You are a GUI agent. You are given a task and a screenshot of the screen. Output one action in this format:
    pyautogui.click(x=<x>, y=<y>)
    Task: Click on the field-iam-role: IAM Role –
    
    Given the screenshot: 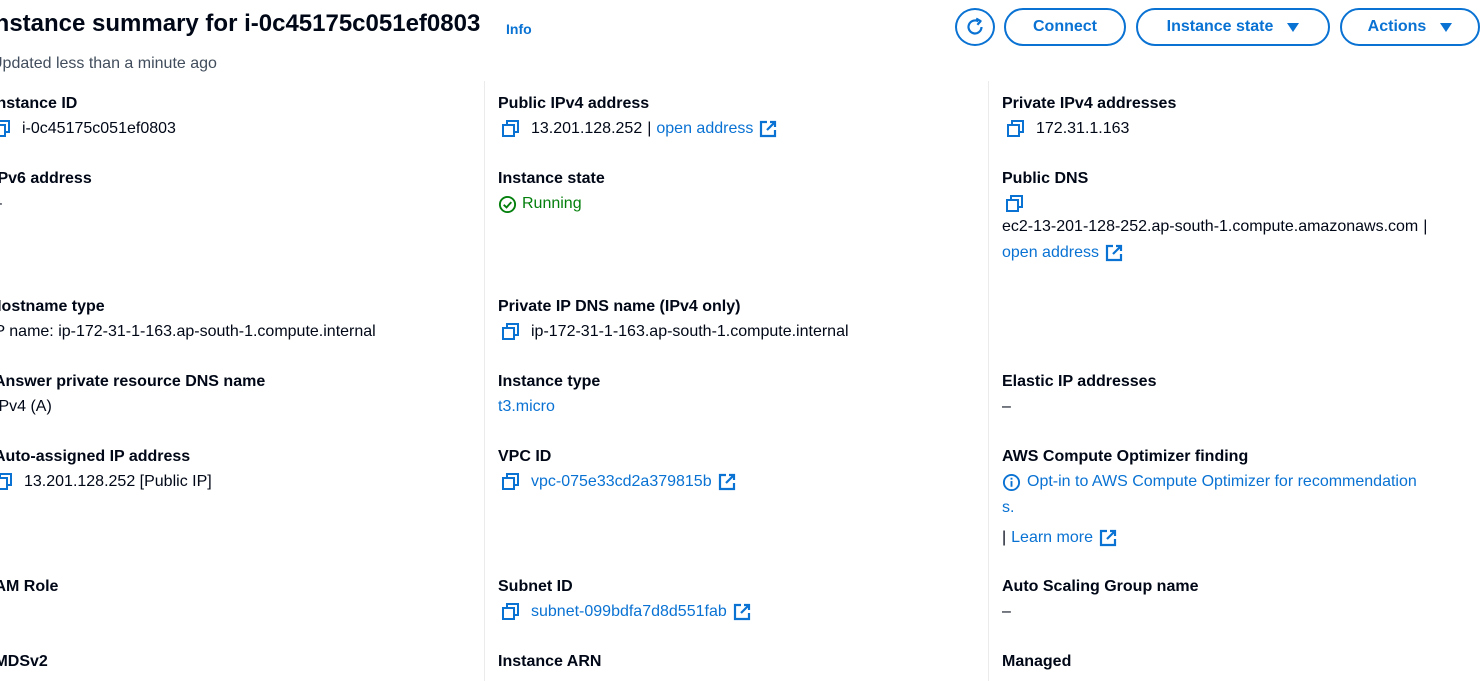 What is the action you would take?
    pyautogui.click(x=29, y=599)
    